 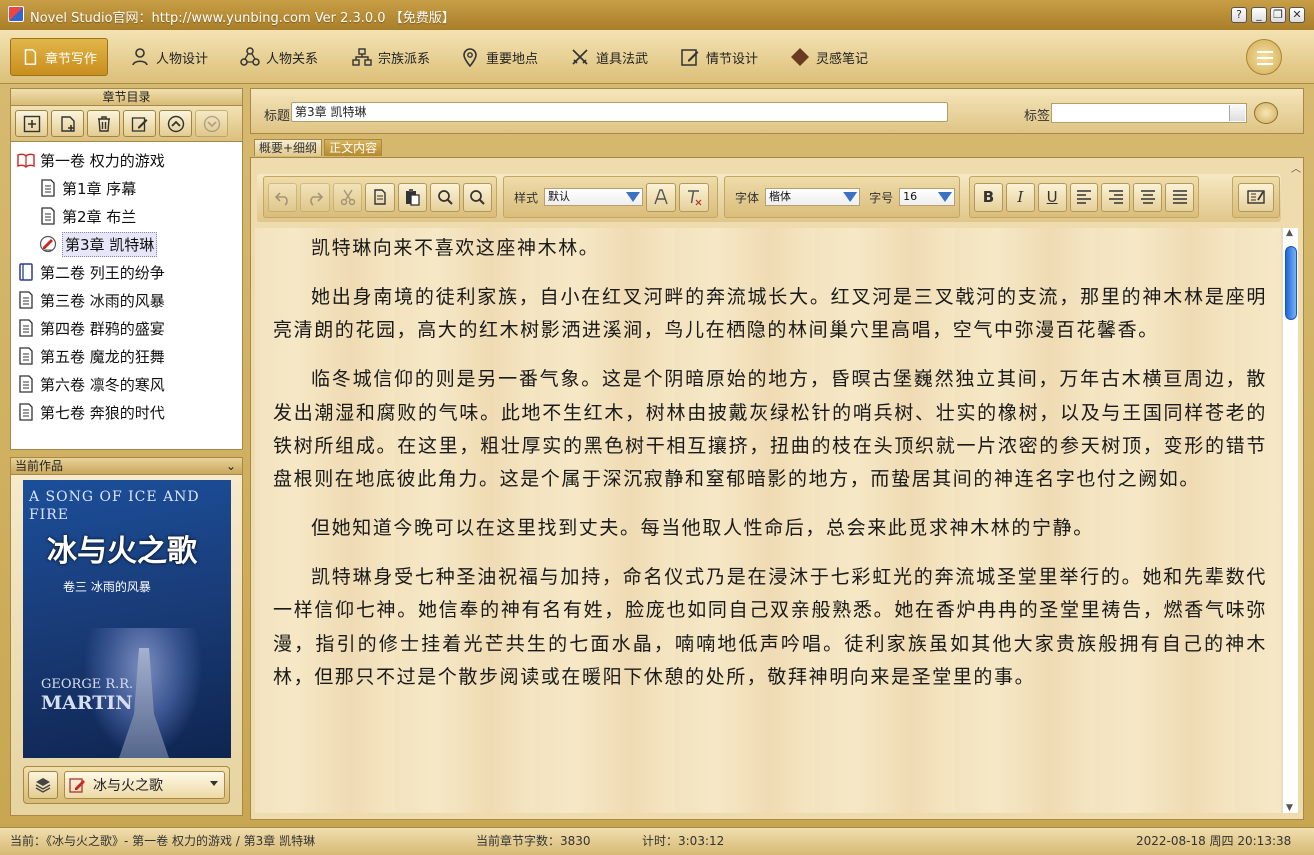 I want to click on status-datetime: 2022-08-18 周四 20:13:38, so click(x=1214, y=841).